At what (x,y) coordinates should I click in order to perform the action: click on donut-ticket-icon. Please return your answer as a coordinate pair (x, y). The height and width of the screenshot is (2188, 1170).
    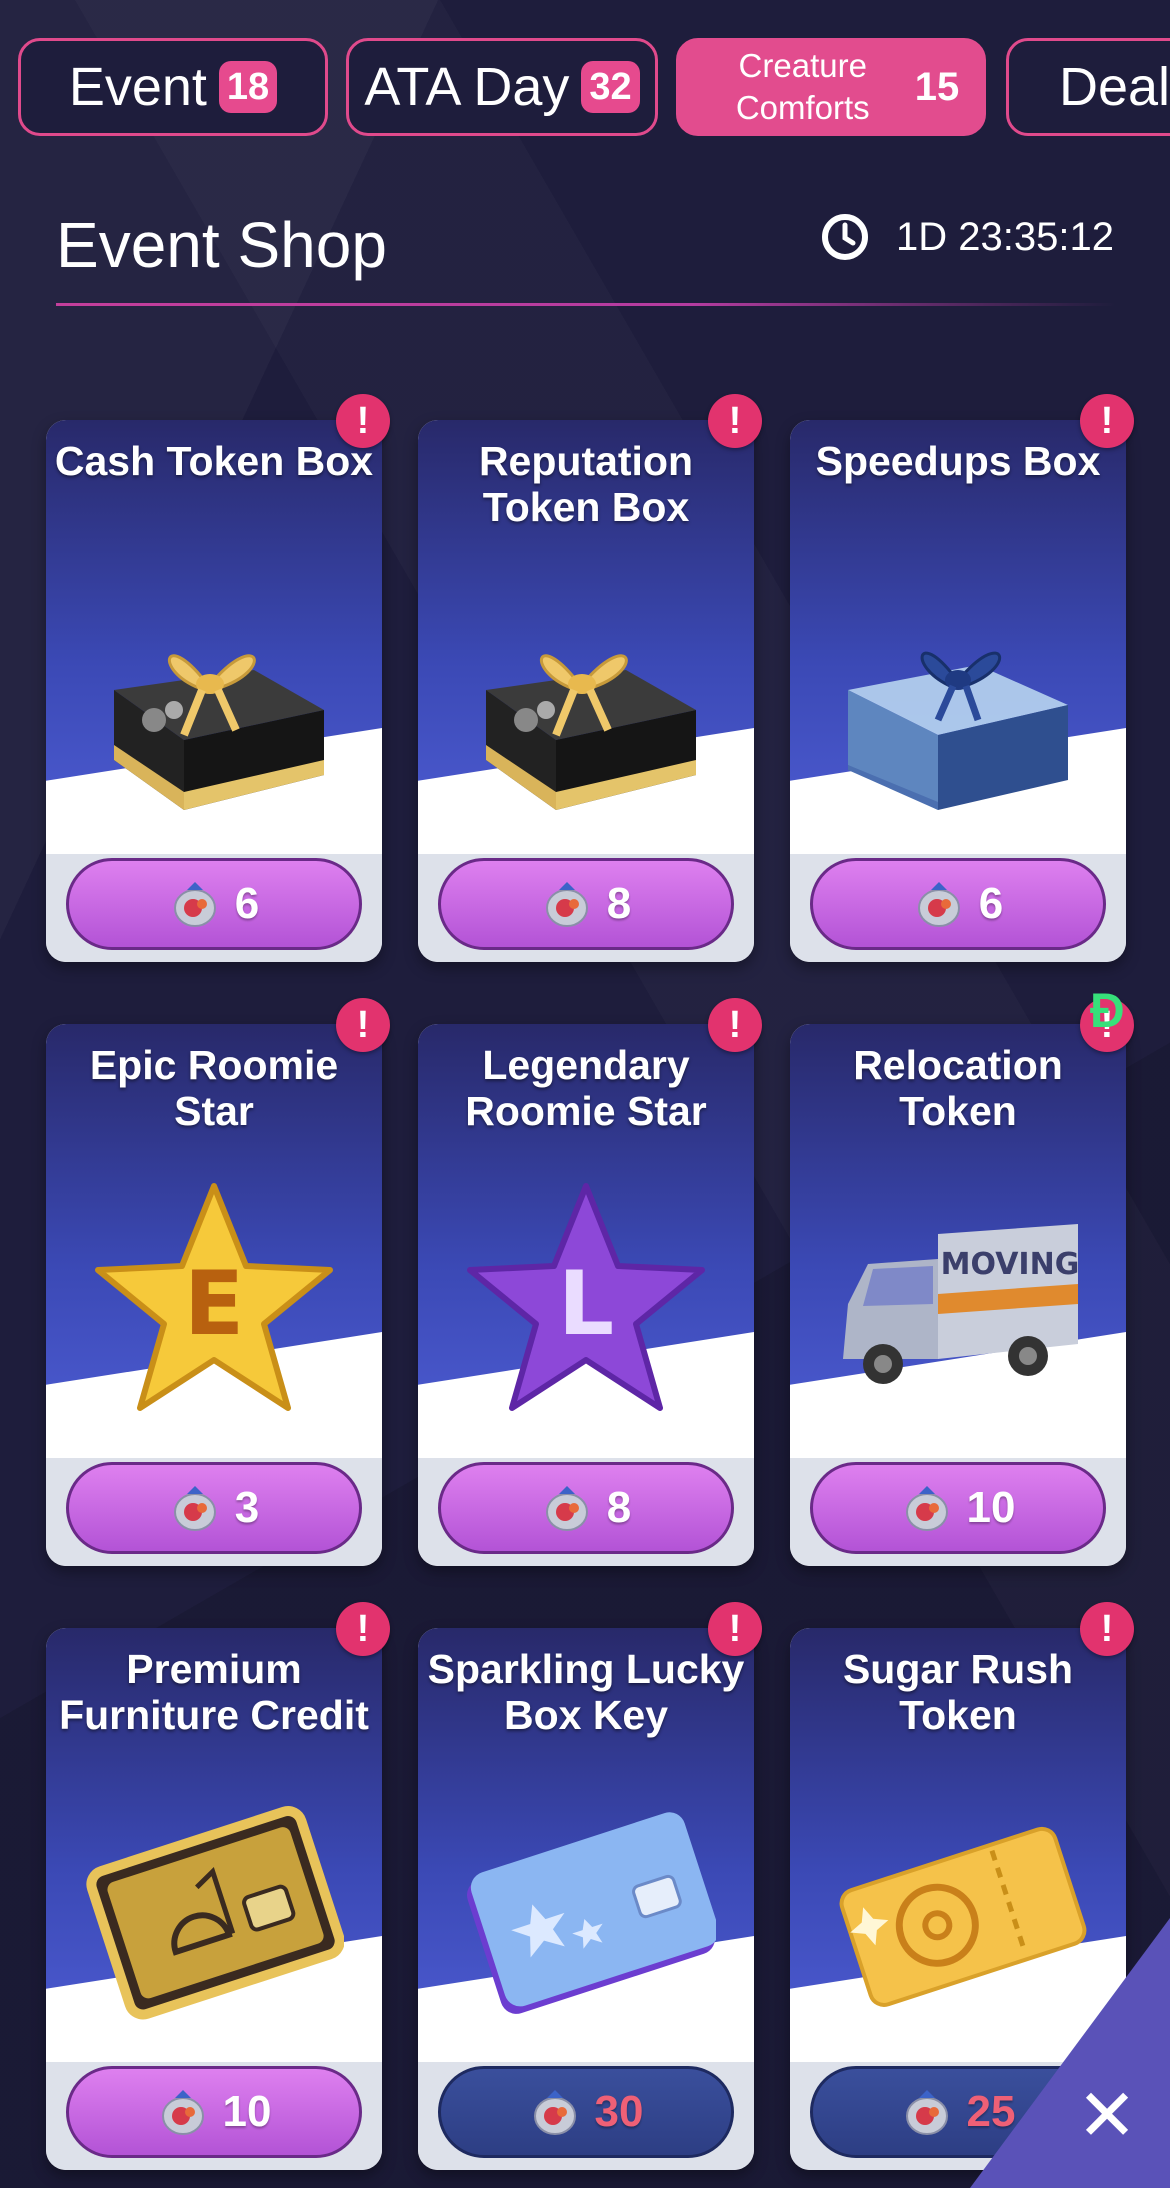
    Looking at the image, I should click on (958, 1908).